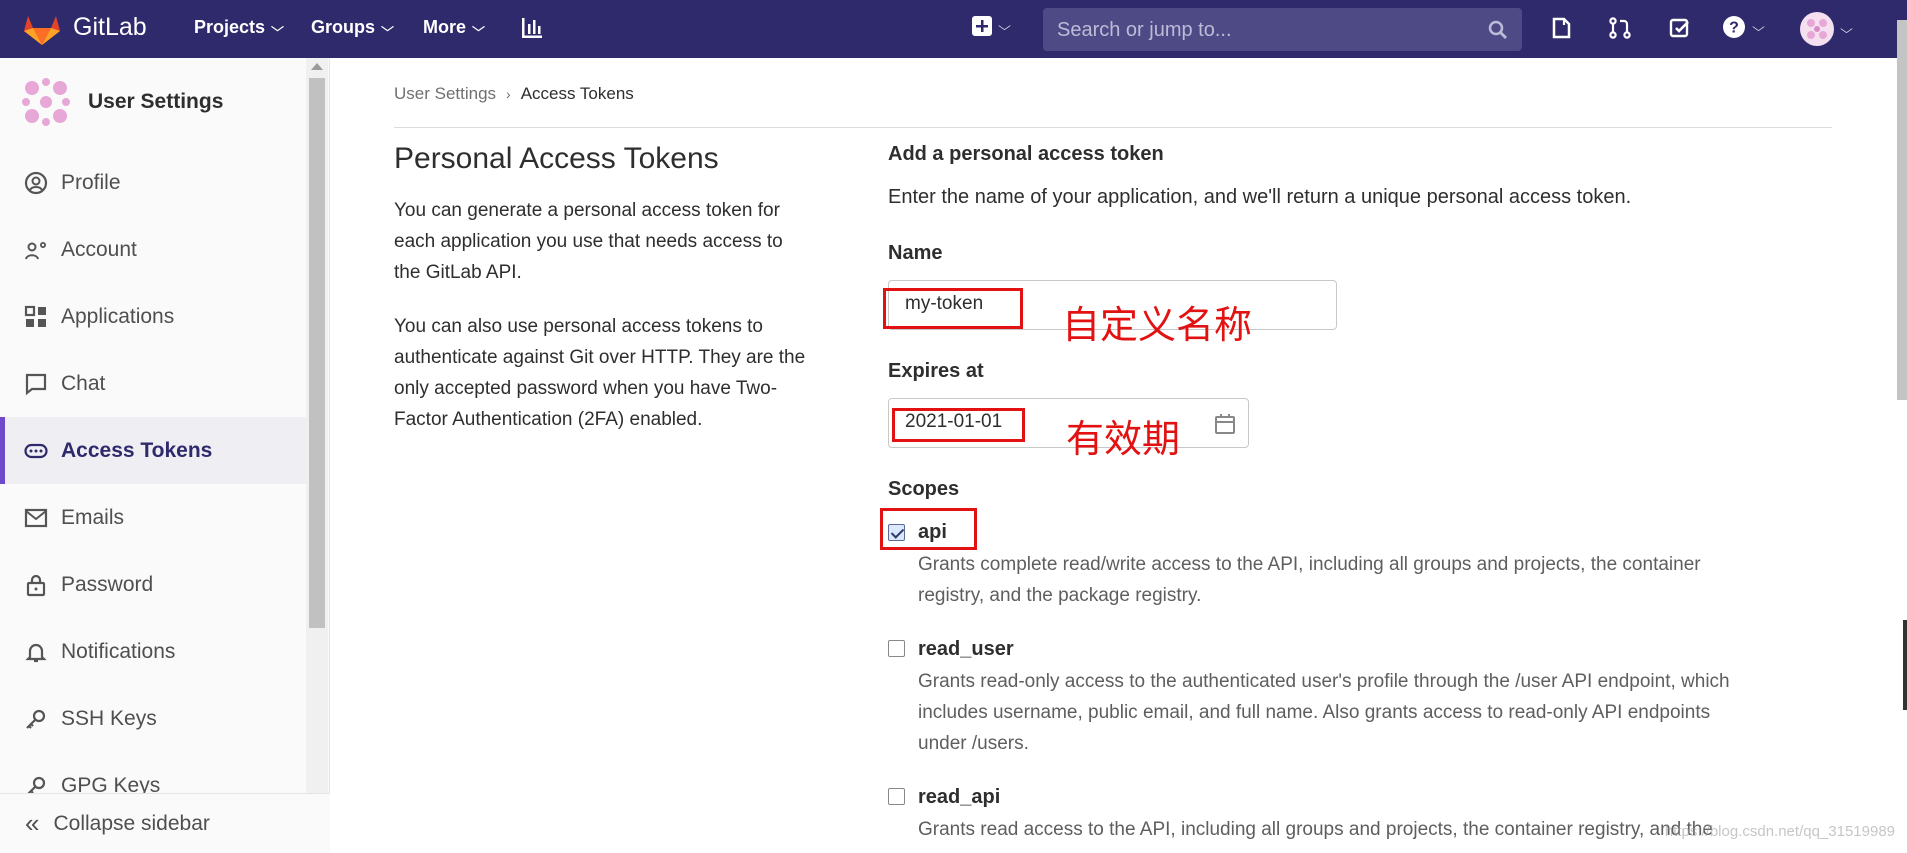 The width and height of the screenshot is (1907, 853). What do you see at coordinates (118, 651) in the screenshot?
I see `sidebar-item-label: Notifications` at bounding box center [118, 651].